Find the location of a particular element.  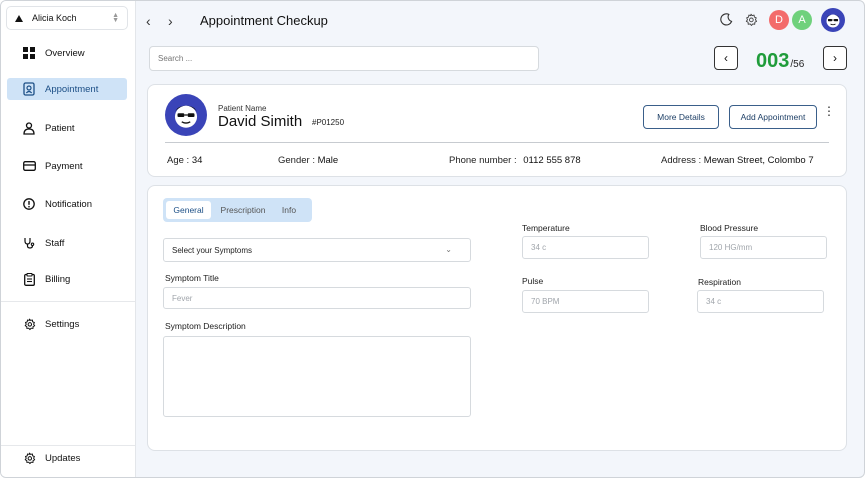

patient-name-label: Patient Name is located at coordinates (242, 108).